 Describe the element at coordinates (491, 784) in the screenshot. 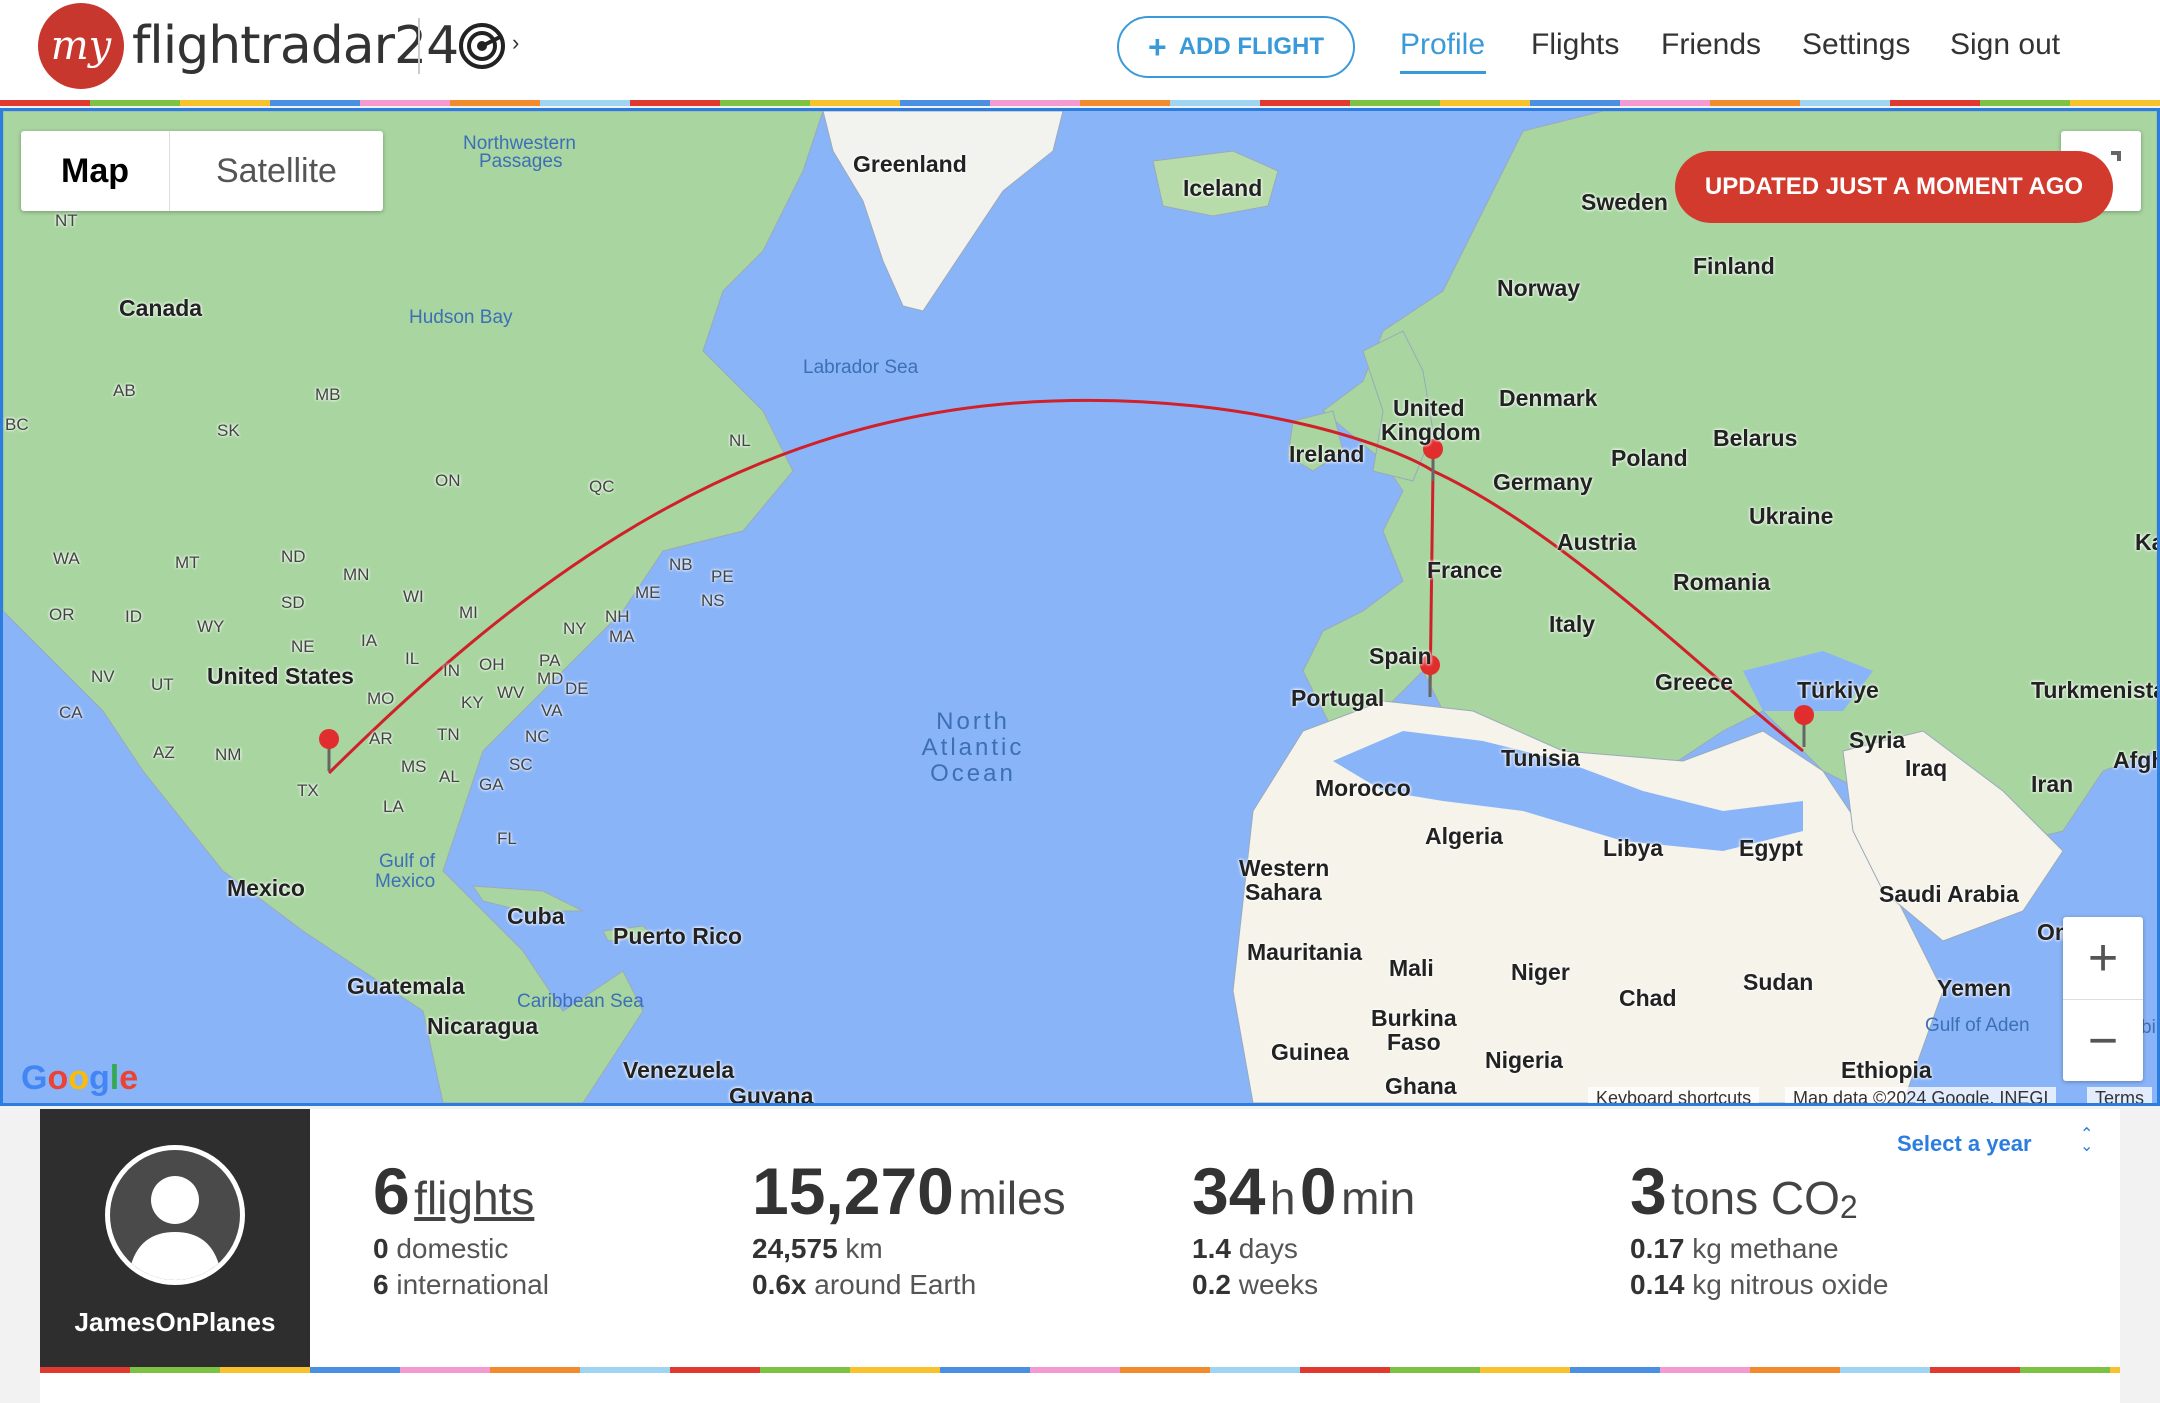

I see `state-label: GA` at that location.